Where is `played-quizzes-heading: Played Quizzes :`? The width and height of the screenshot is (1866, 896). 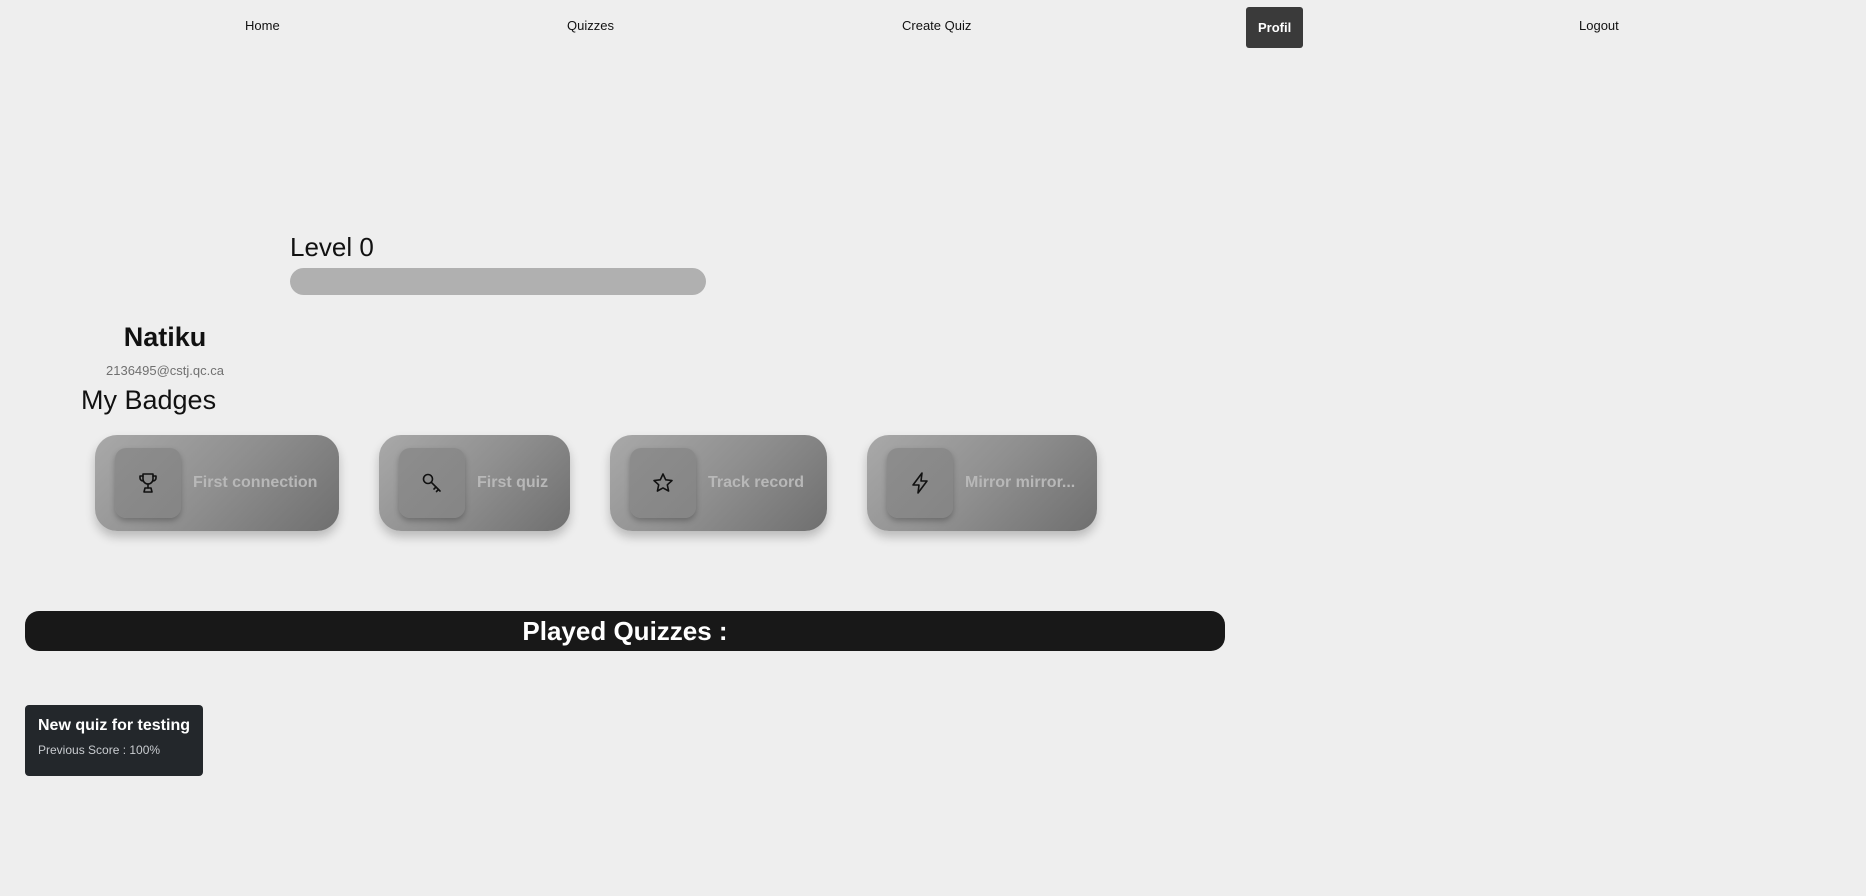
played-quizzes-heading: Played Quizzes : is located at coordinates (625, 631).